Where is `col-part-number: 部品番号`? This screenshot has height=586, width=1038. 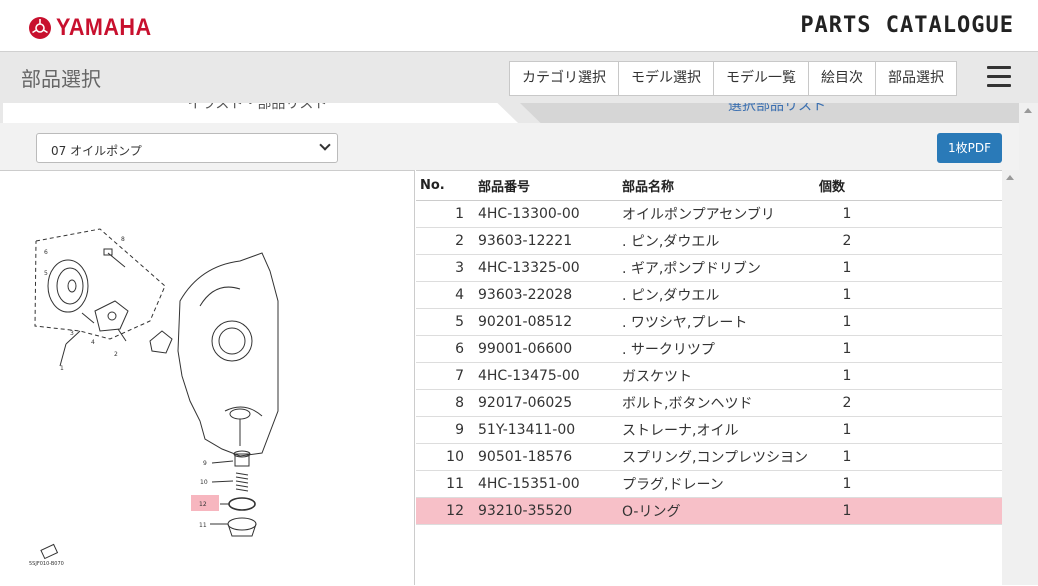
col-part-number: 部品番号 is located at coordinates (504, 187).